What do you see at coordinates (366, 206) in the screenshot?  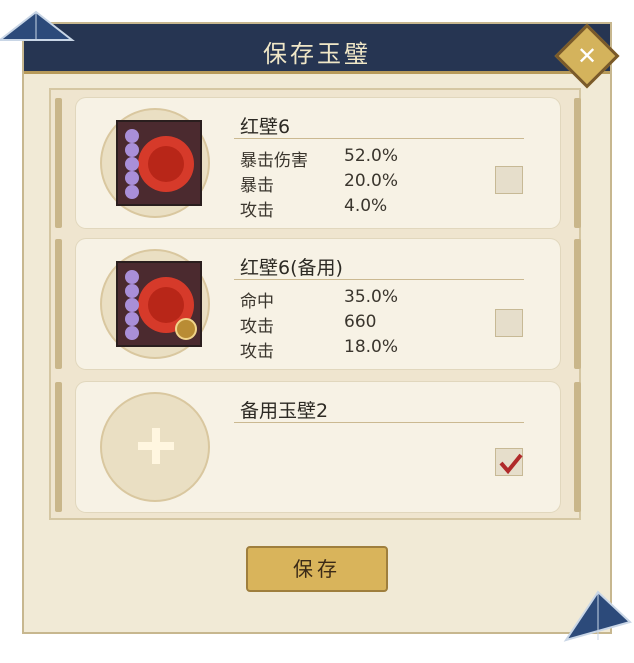 I see `stat-value: 4.0%` at bounding box center [366, 206].